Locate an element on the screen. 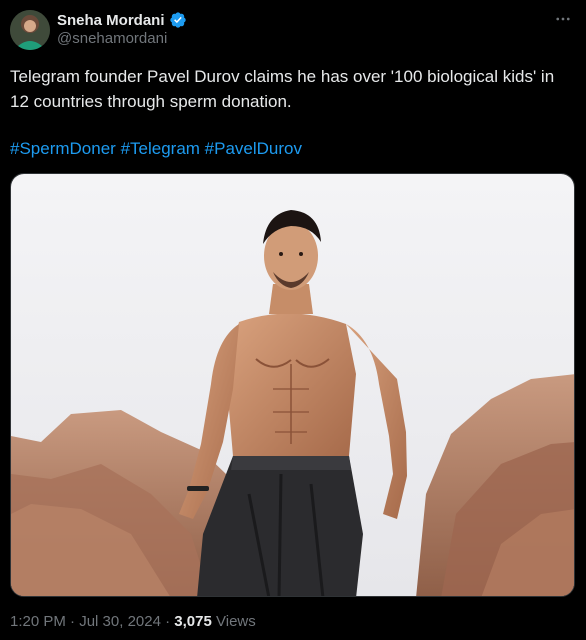 The width and height of the screenshot is (586, 640). tweet-date: Jul 30, 2024 is located at coordinates (120, 621).